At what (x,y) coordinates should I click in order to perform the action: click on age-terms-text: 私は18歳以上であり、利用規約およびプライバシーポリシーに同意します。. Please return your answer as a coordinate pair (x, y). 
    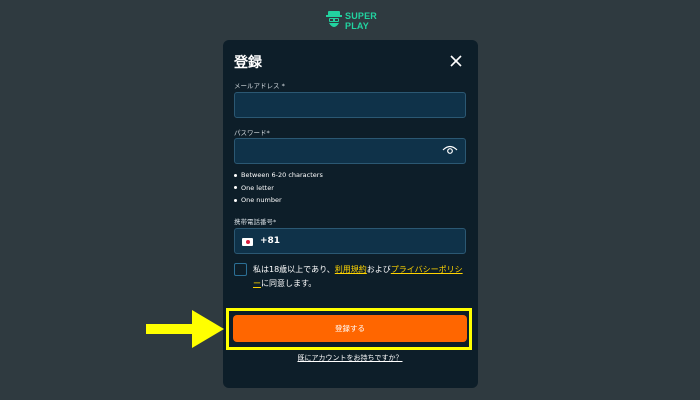
    Looking at the image, I should click on (358, 276).